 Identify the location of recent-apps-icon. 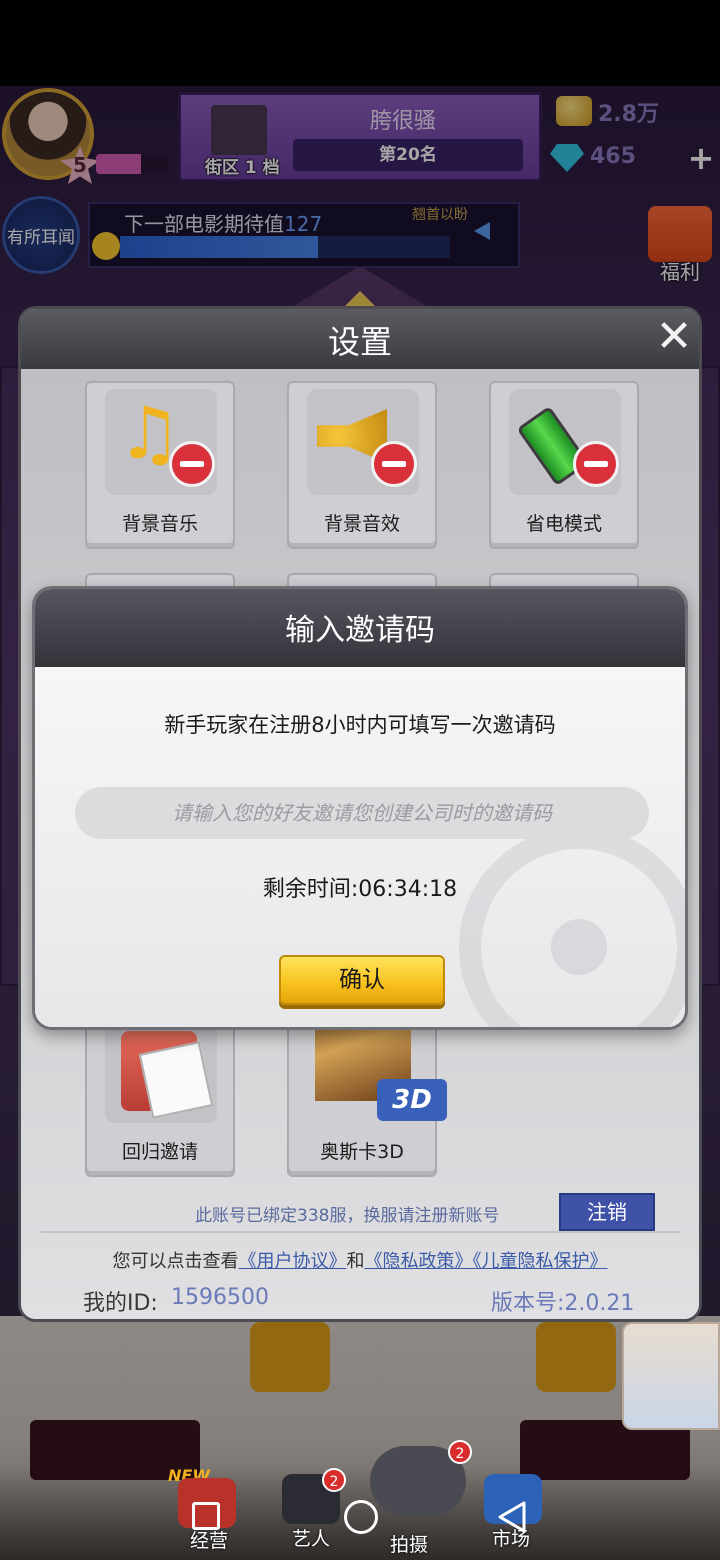
(206, 1516).